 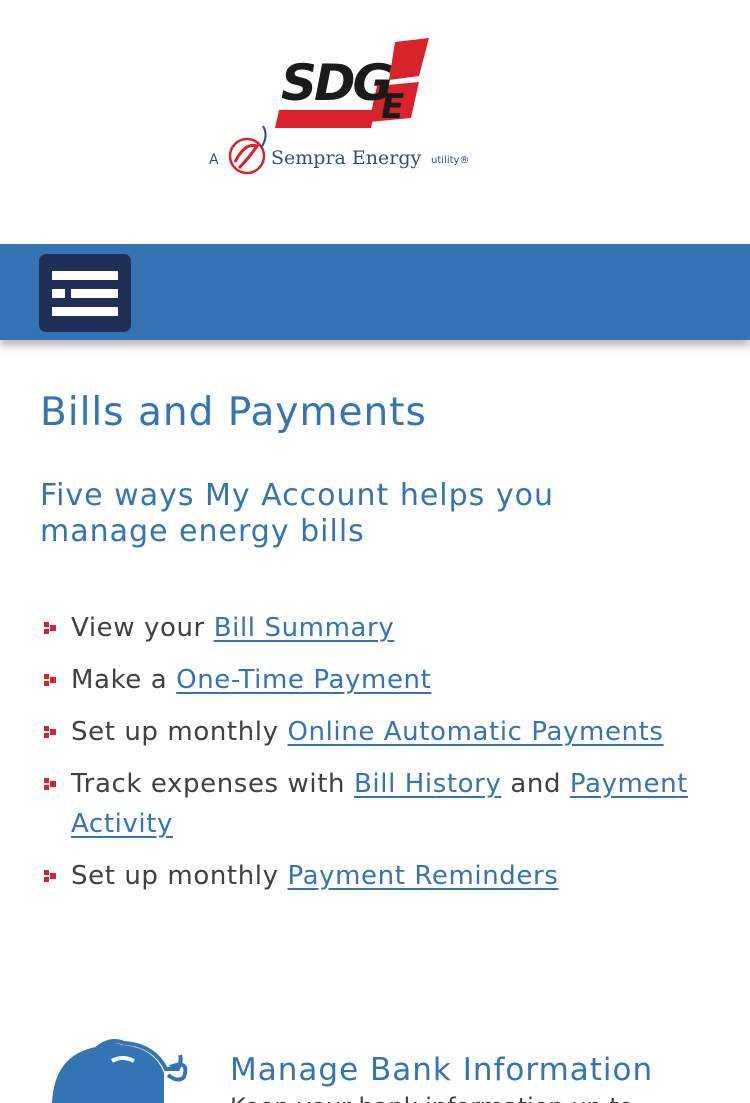 I want to click on automatic-payments-link: Online Automatic Payments, so click(x=475, y=732).